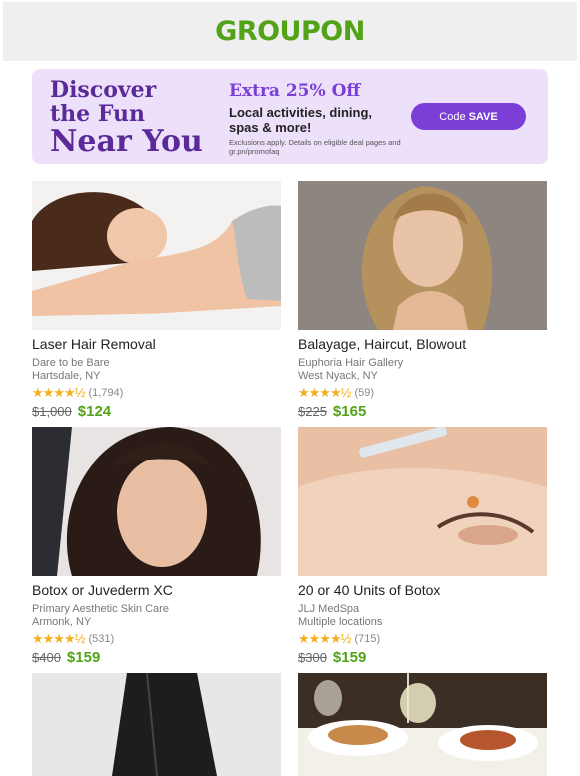  What do you see at coordinates (98, 114) in the screenshot?
I see `promo-line-2: the Fun` at bounding box center [98, 114].